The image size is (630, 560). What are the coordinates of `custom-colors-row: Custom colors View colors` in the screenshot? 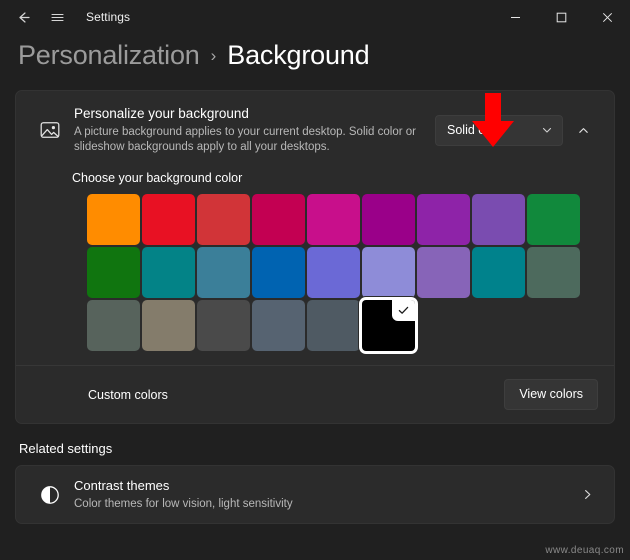 It's located at (315, 394).